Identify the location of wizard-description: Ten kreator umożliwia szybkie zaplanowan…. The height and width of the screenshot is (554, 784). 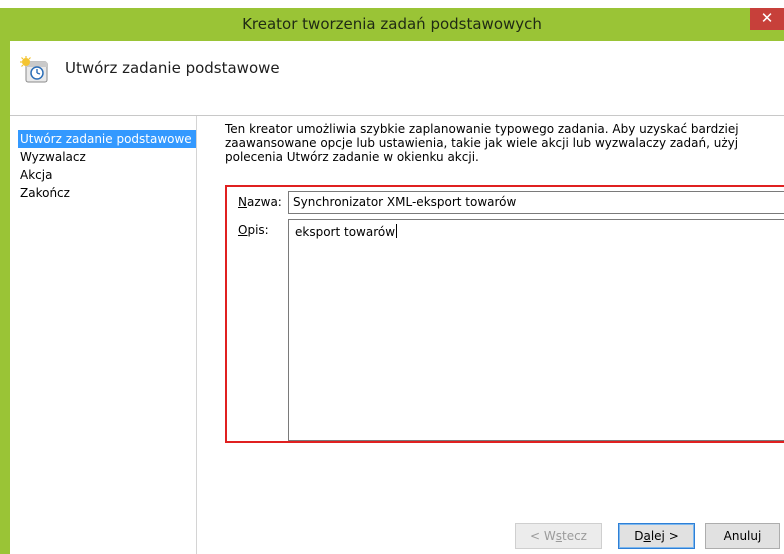
(482, 143).